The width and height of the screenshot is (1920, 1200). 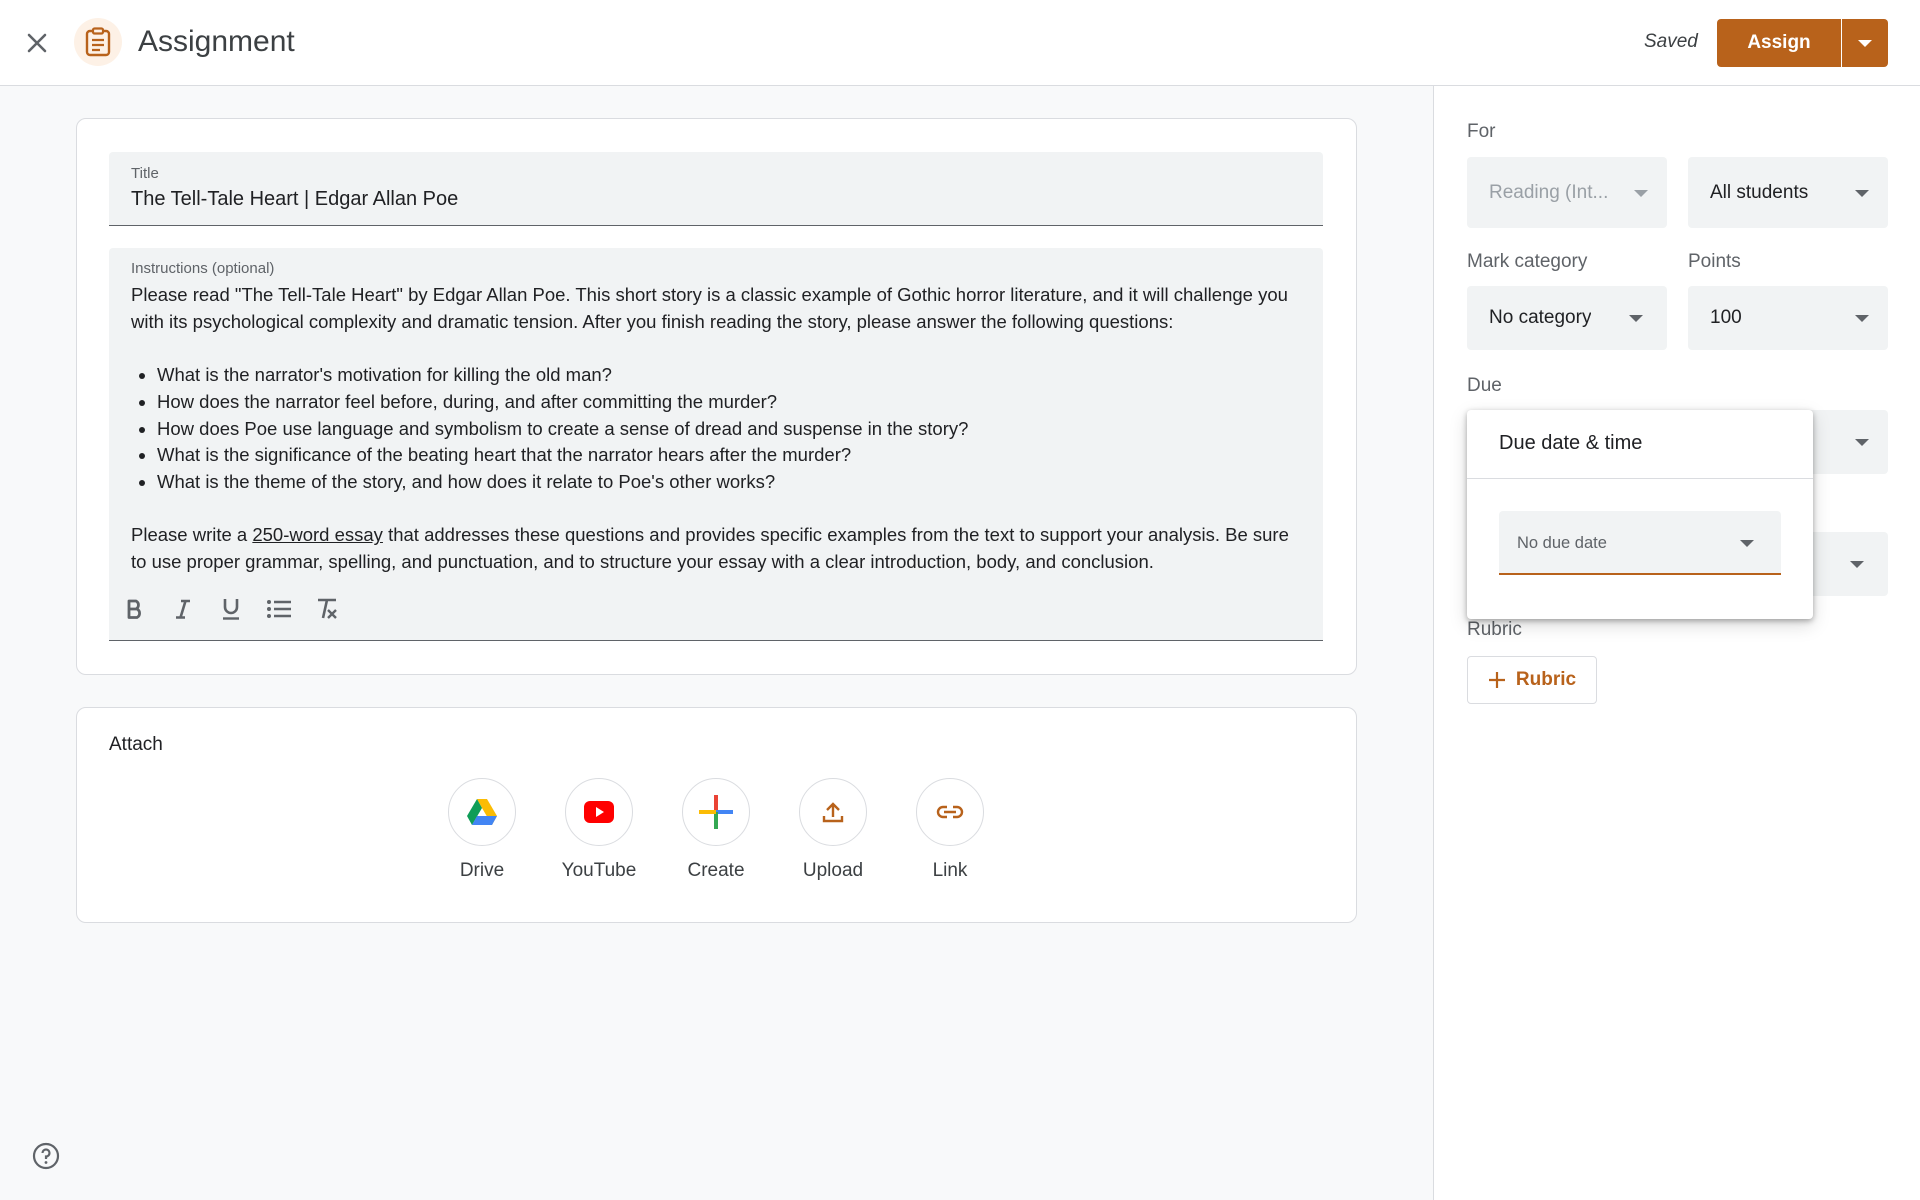 What do you see at coordinates (1571, 443) in the screenshot?
I see `popover-title: Due date & time` at bounding box center [1571, 443].